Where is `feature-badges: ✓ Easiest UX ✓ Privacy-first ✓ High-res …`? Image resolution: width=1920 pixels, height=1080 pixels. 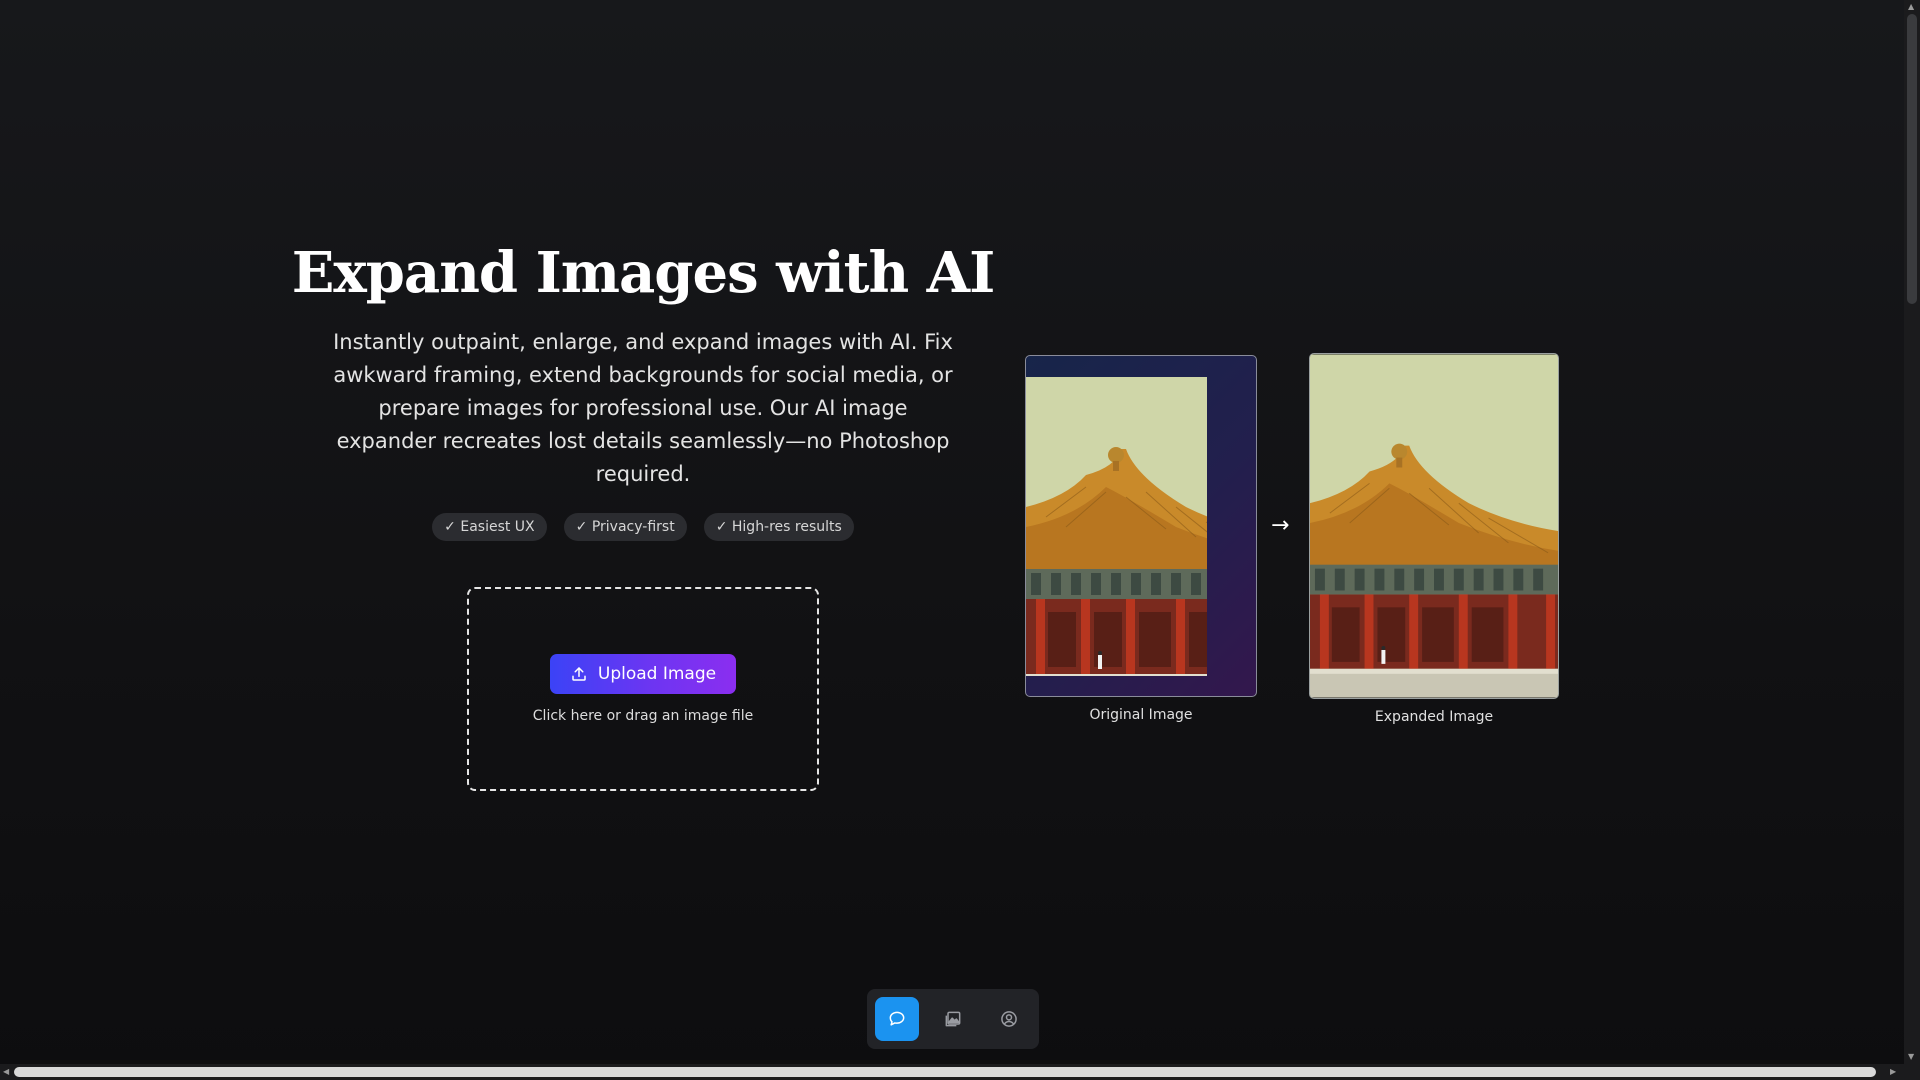
feature-badges: ✓ Easiest UX ✓ Privacy-first ✓ High-res … is located at coordinates (643, 527).